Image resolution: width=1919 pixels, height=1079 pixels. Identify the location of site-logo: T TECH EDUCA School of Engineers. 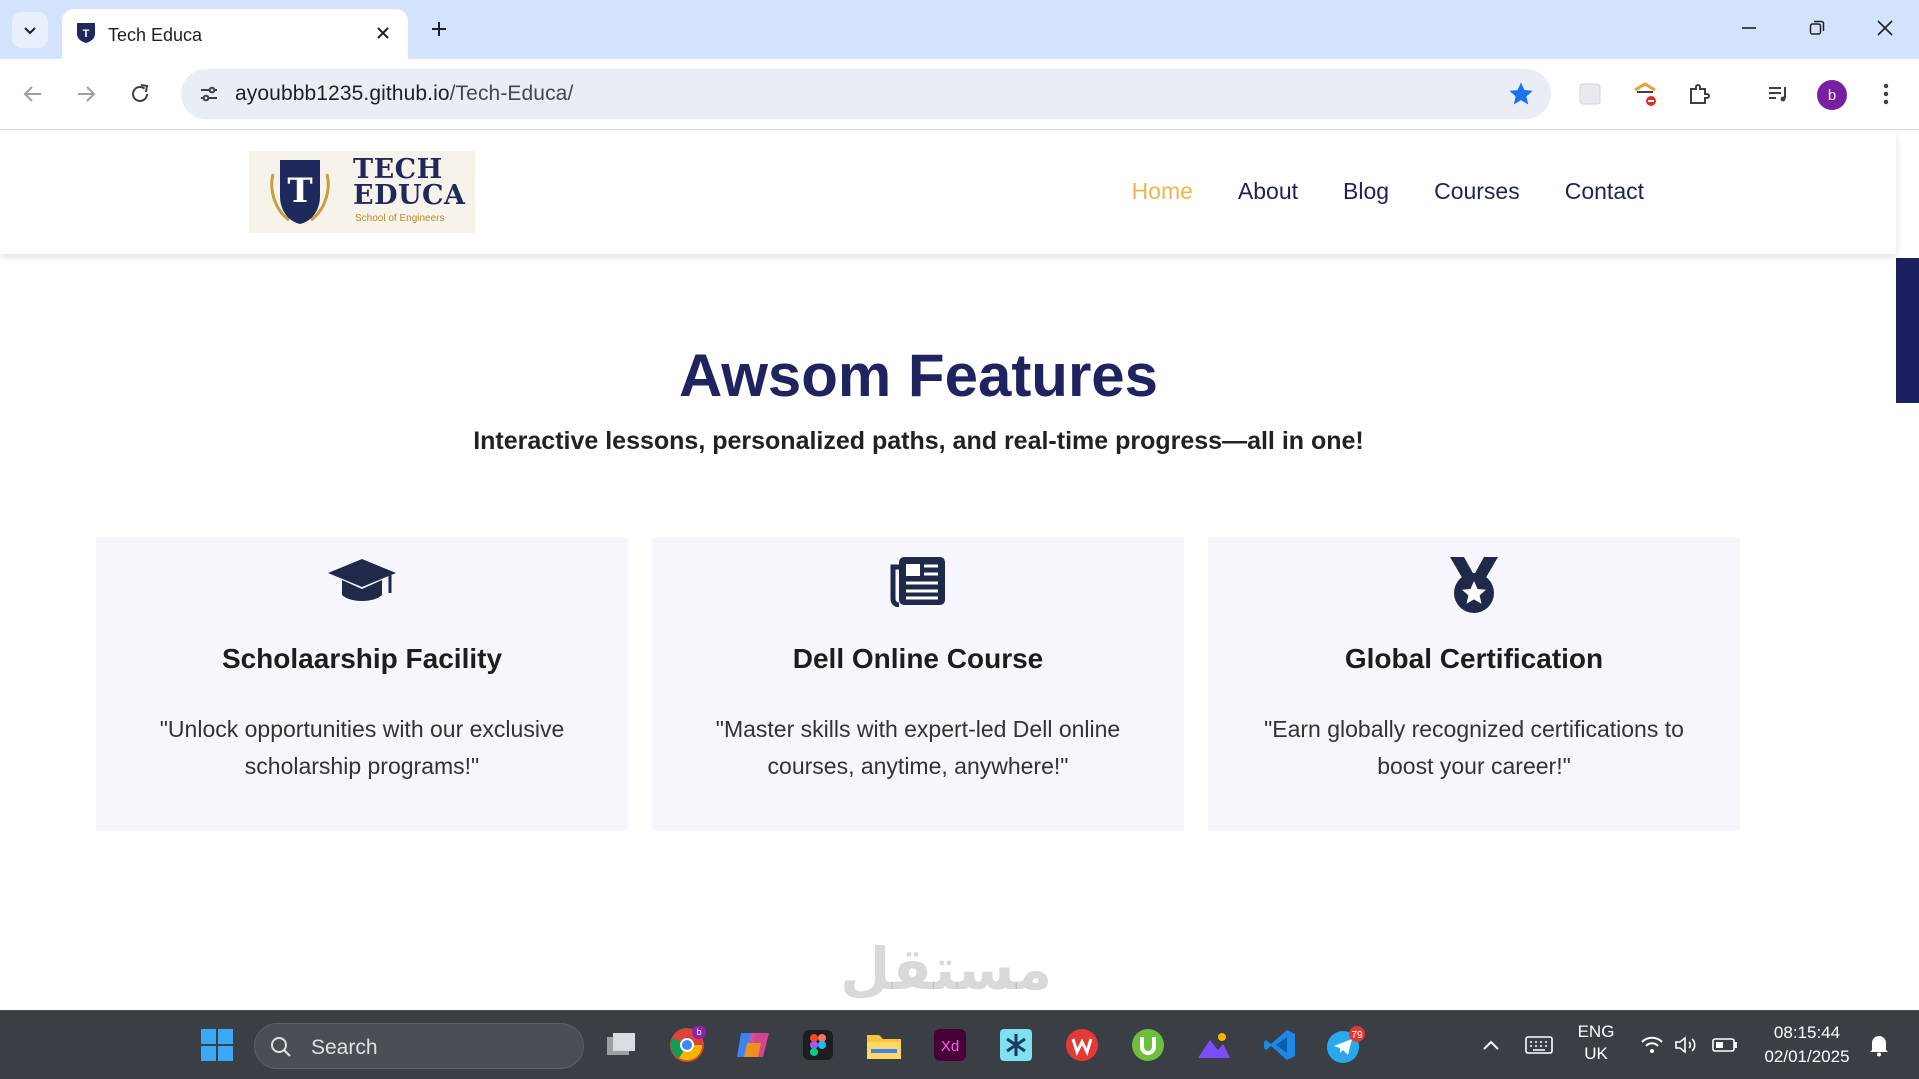
(362, 192).